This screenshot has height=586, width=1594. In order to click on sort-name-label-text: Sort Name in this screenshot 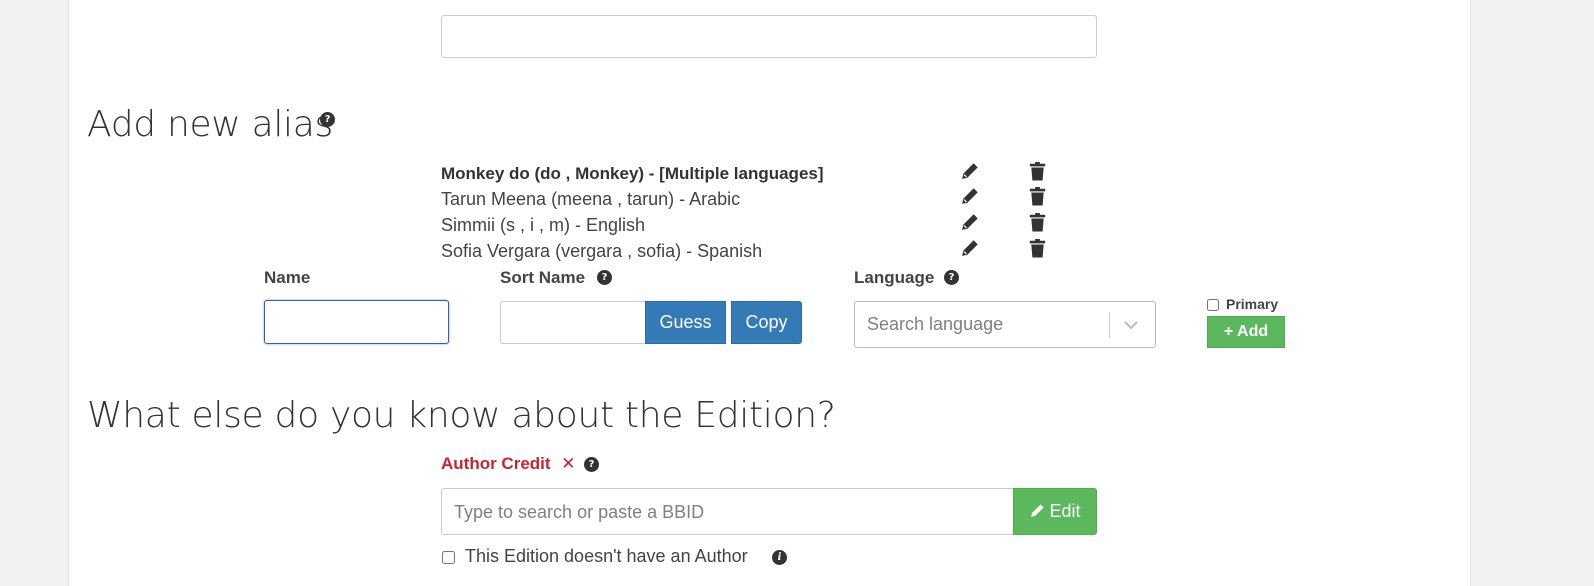, I will do `click(543, 277)`.